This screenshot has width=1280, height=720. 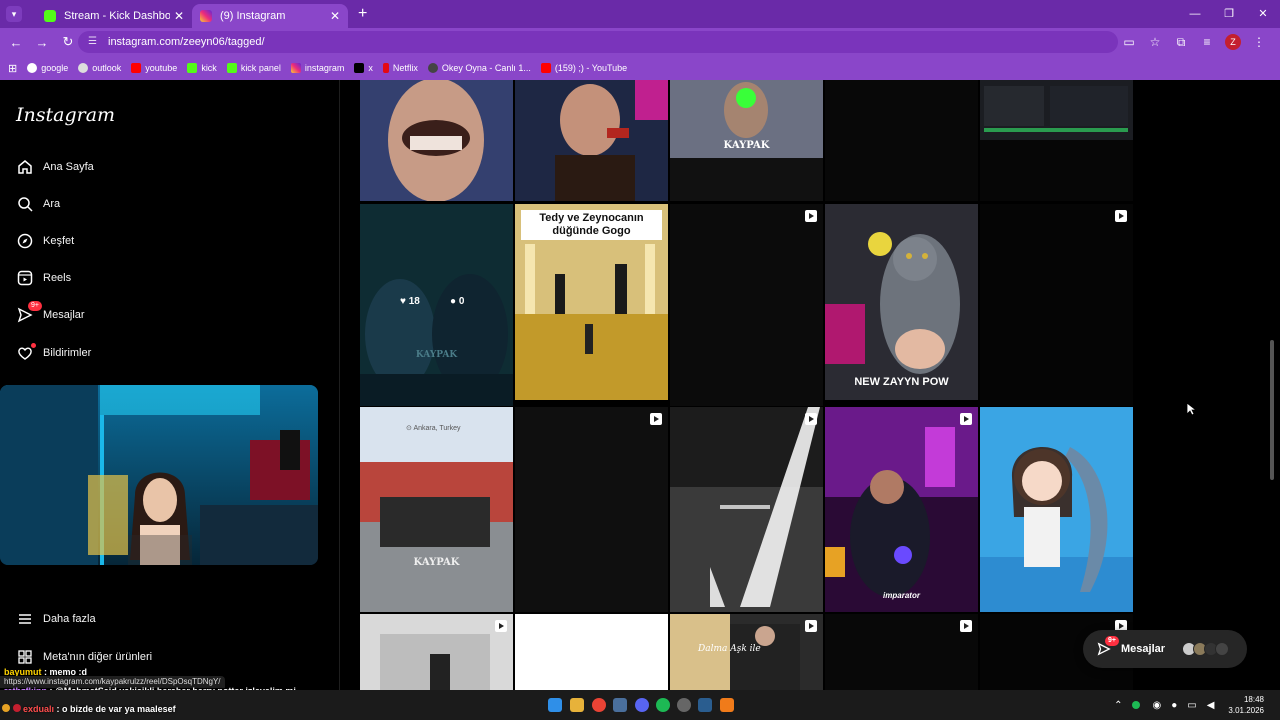 What do you see at coordinates (56, 619) in the screenshot?
I see `sidebar-item-more: Daha fazla` at bounding box center [56, 619].